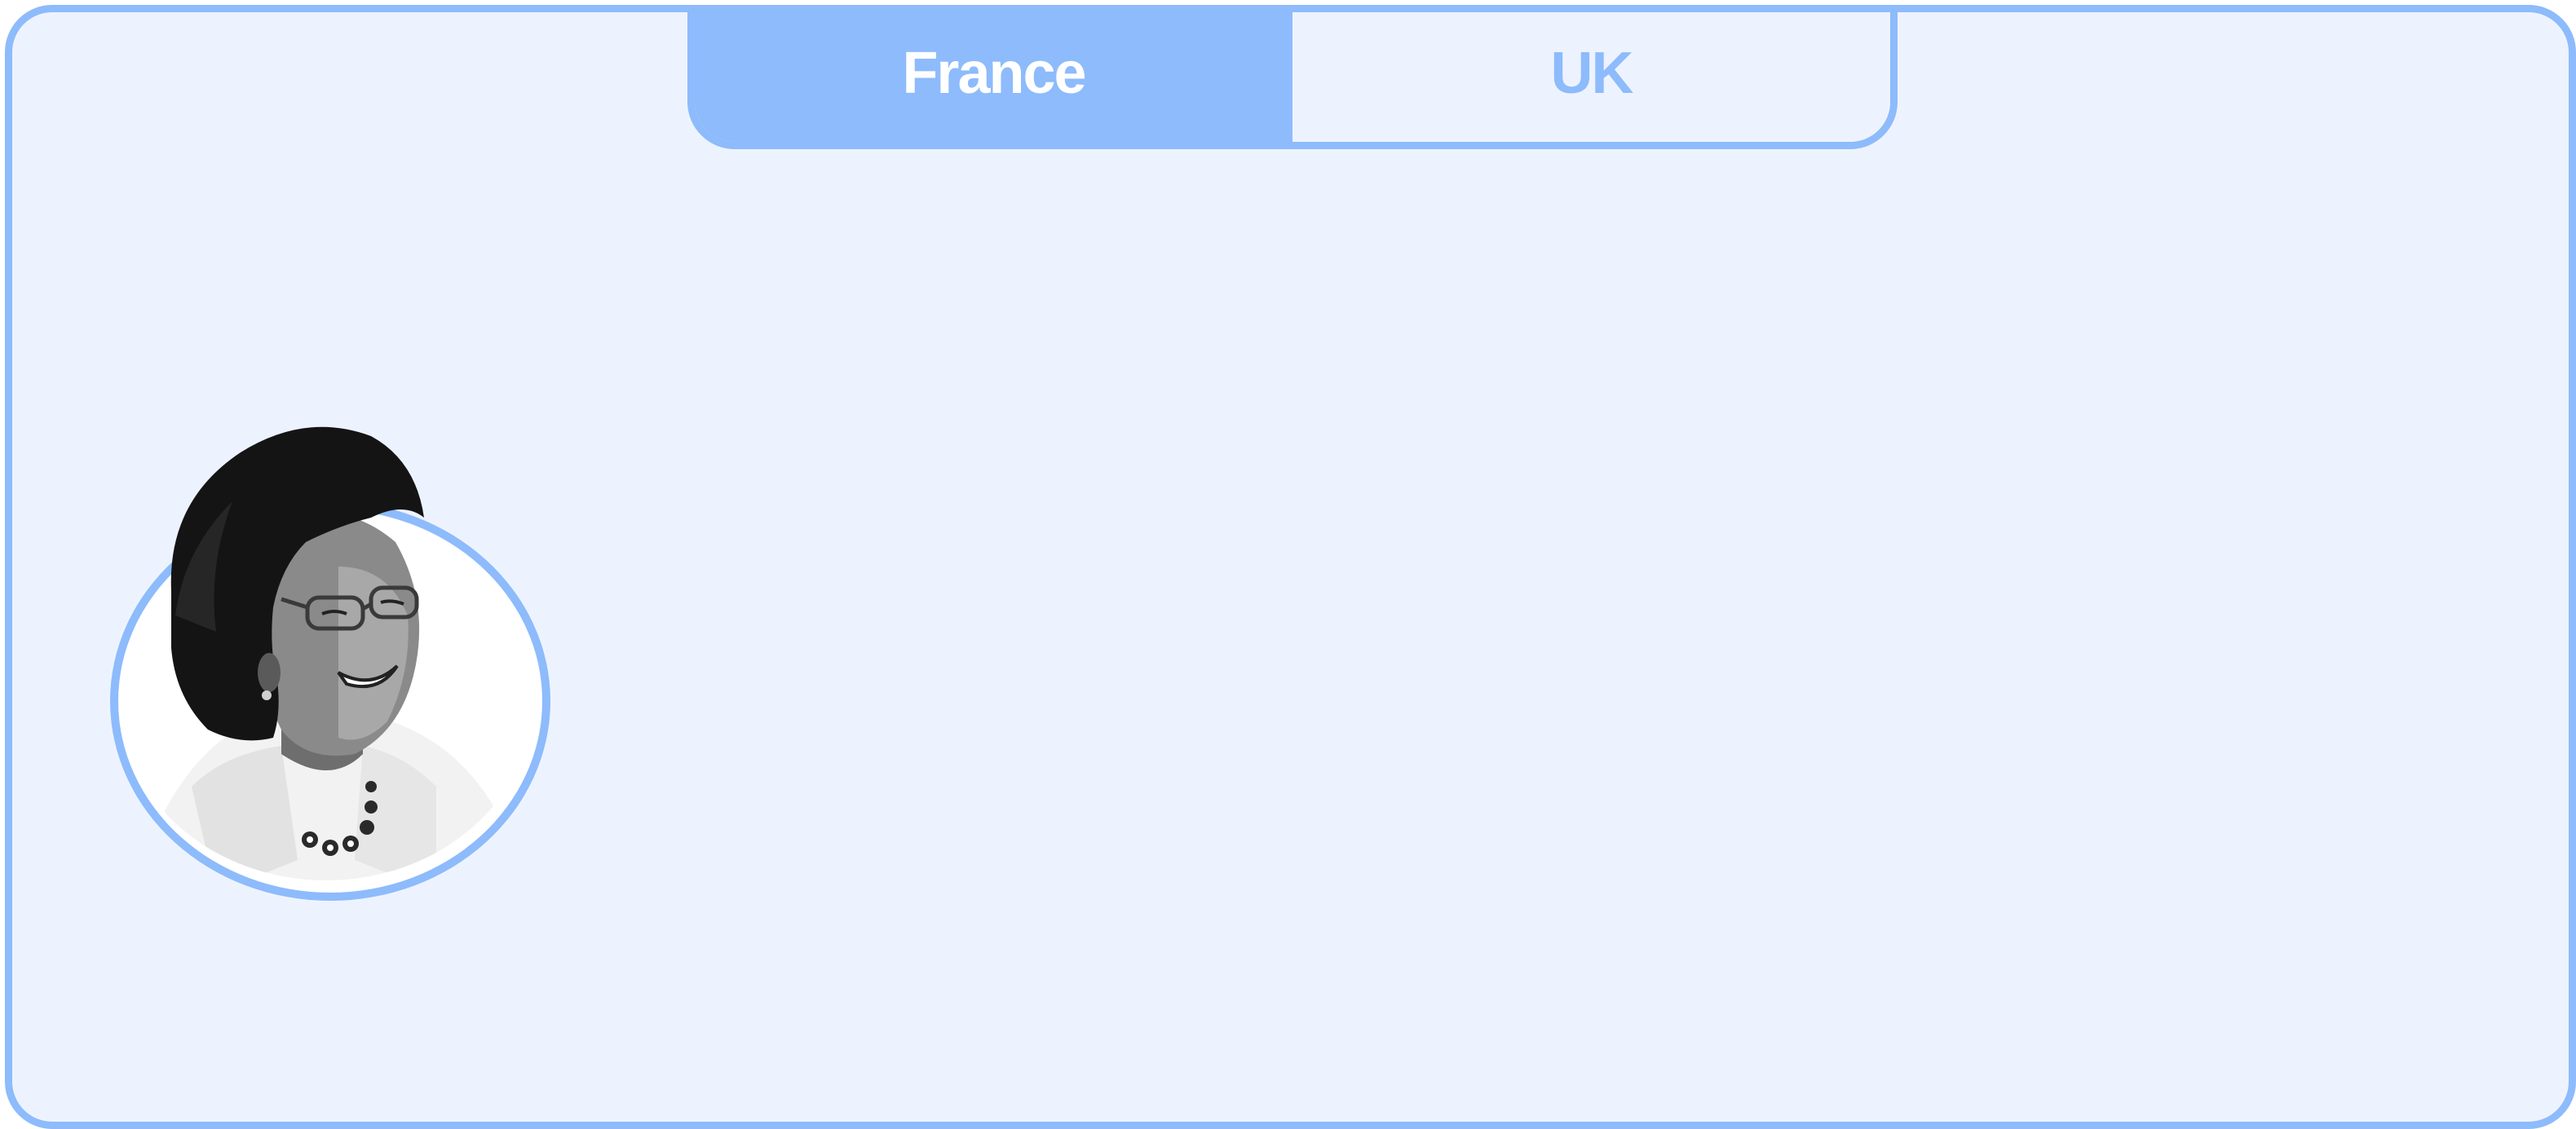 This screenshot has width=2576, height=1129. What do you see at coordinates (330, 653) in the screenshot?
I see `person-photo-icon` at bounding box center [330, 653].